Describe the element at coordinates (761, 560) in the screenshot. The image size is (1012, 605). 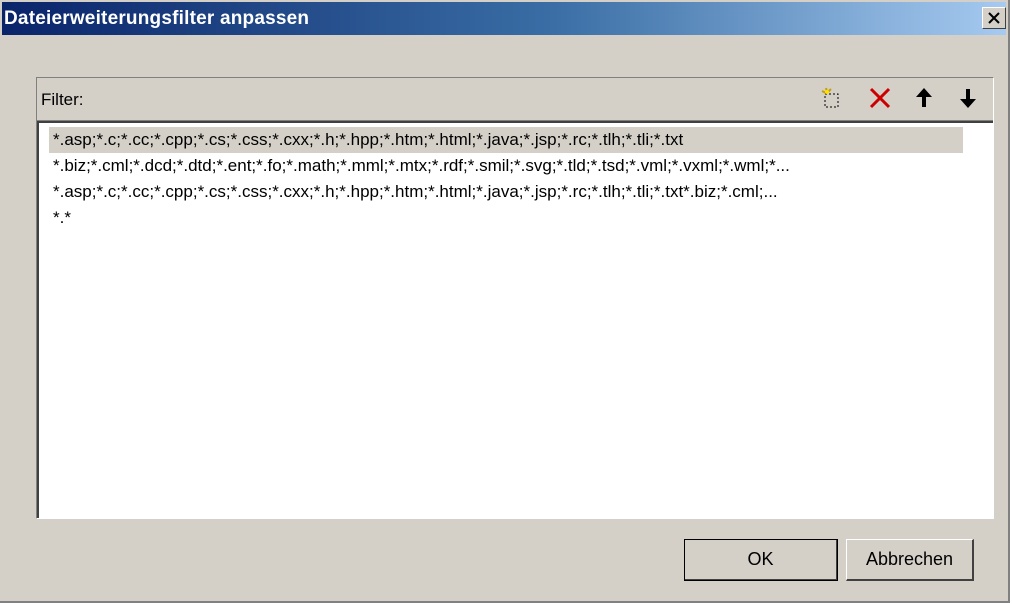
I see `ok-button: OK` at that location.